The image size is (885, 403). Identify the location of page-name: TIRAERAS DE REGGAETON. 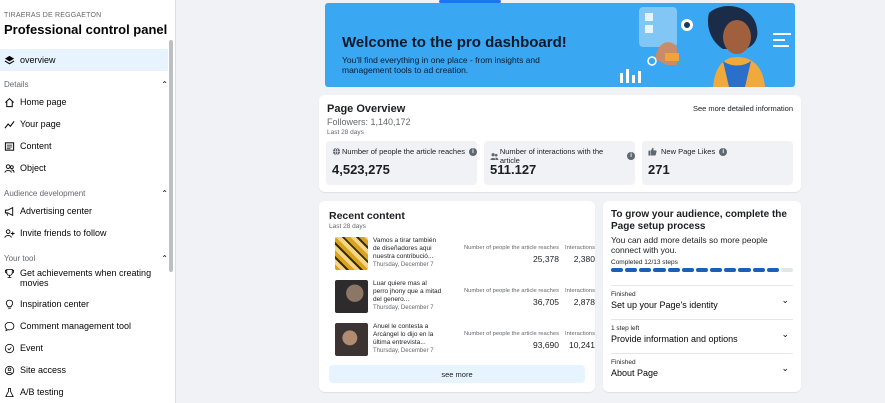
(53, 15).